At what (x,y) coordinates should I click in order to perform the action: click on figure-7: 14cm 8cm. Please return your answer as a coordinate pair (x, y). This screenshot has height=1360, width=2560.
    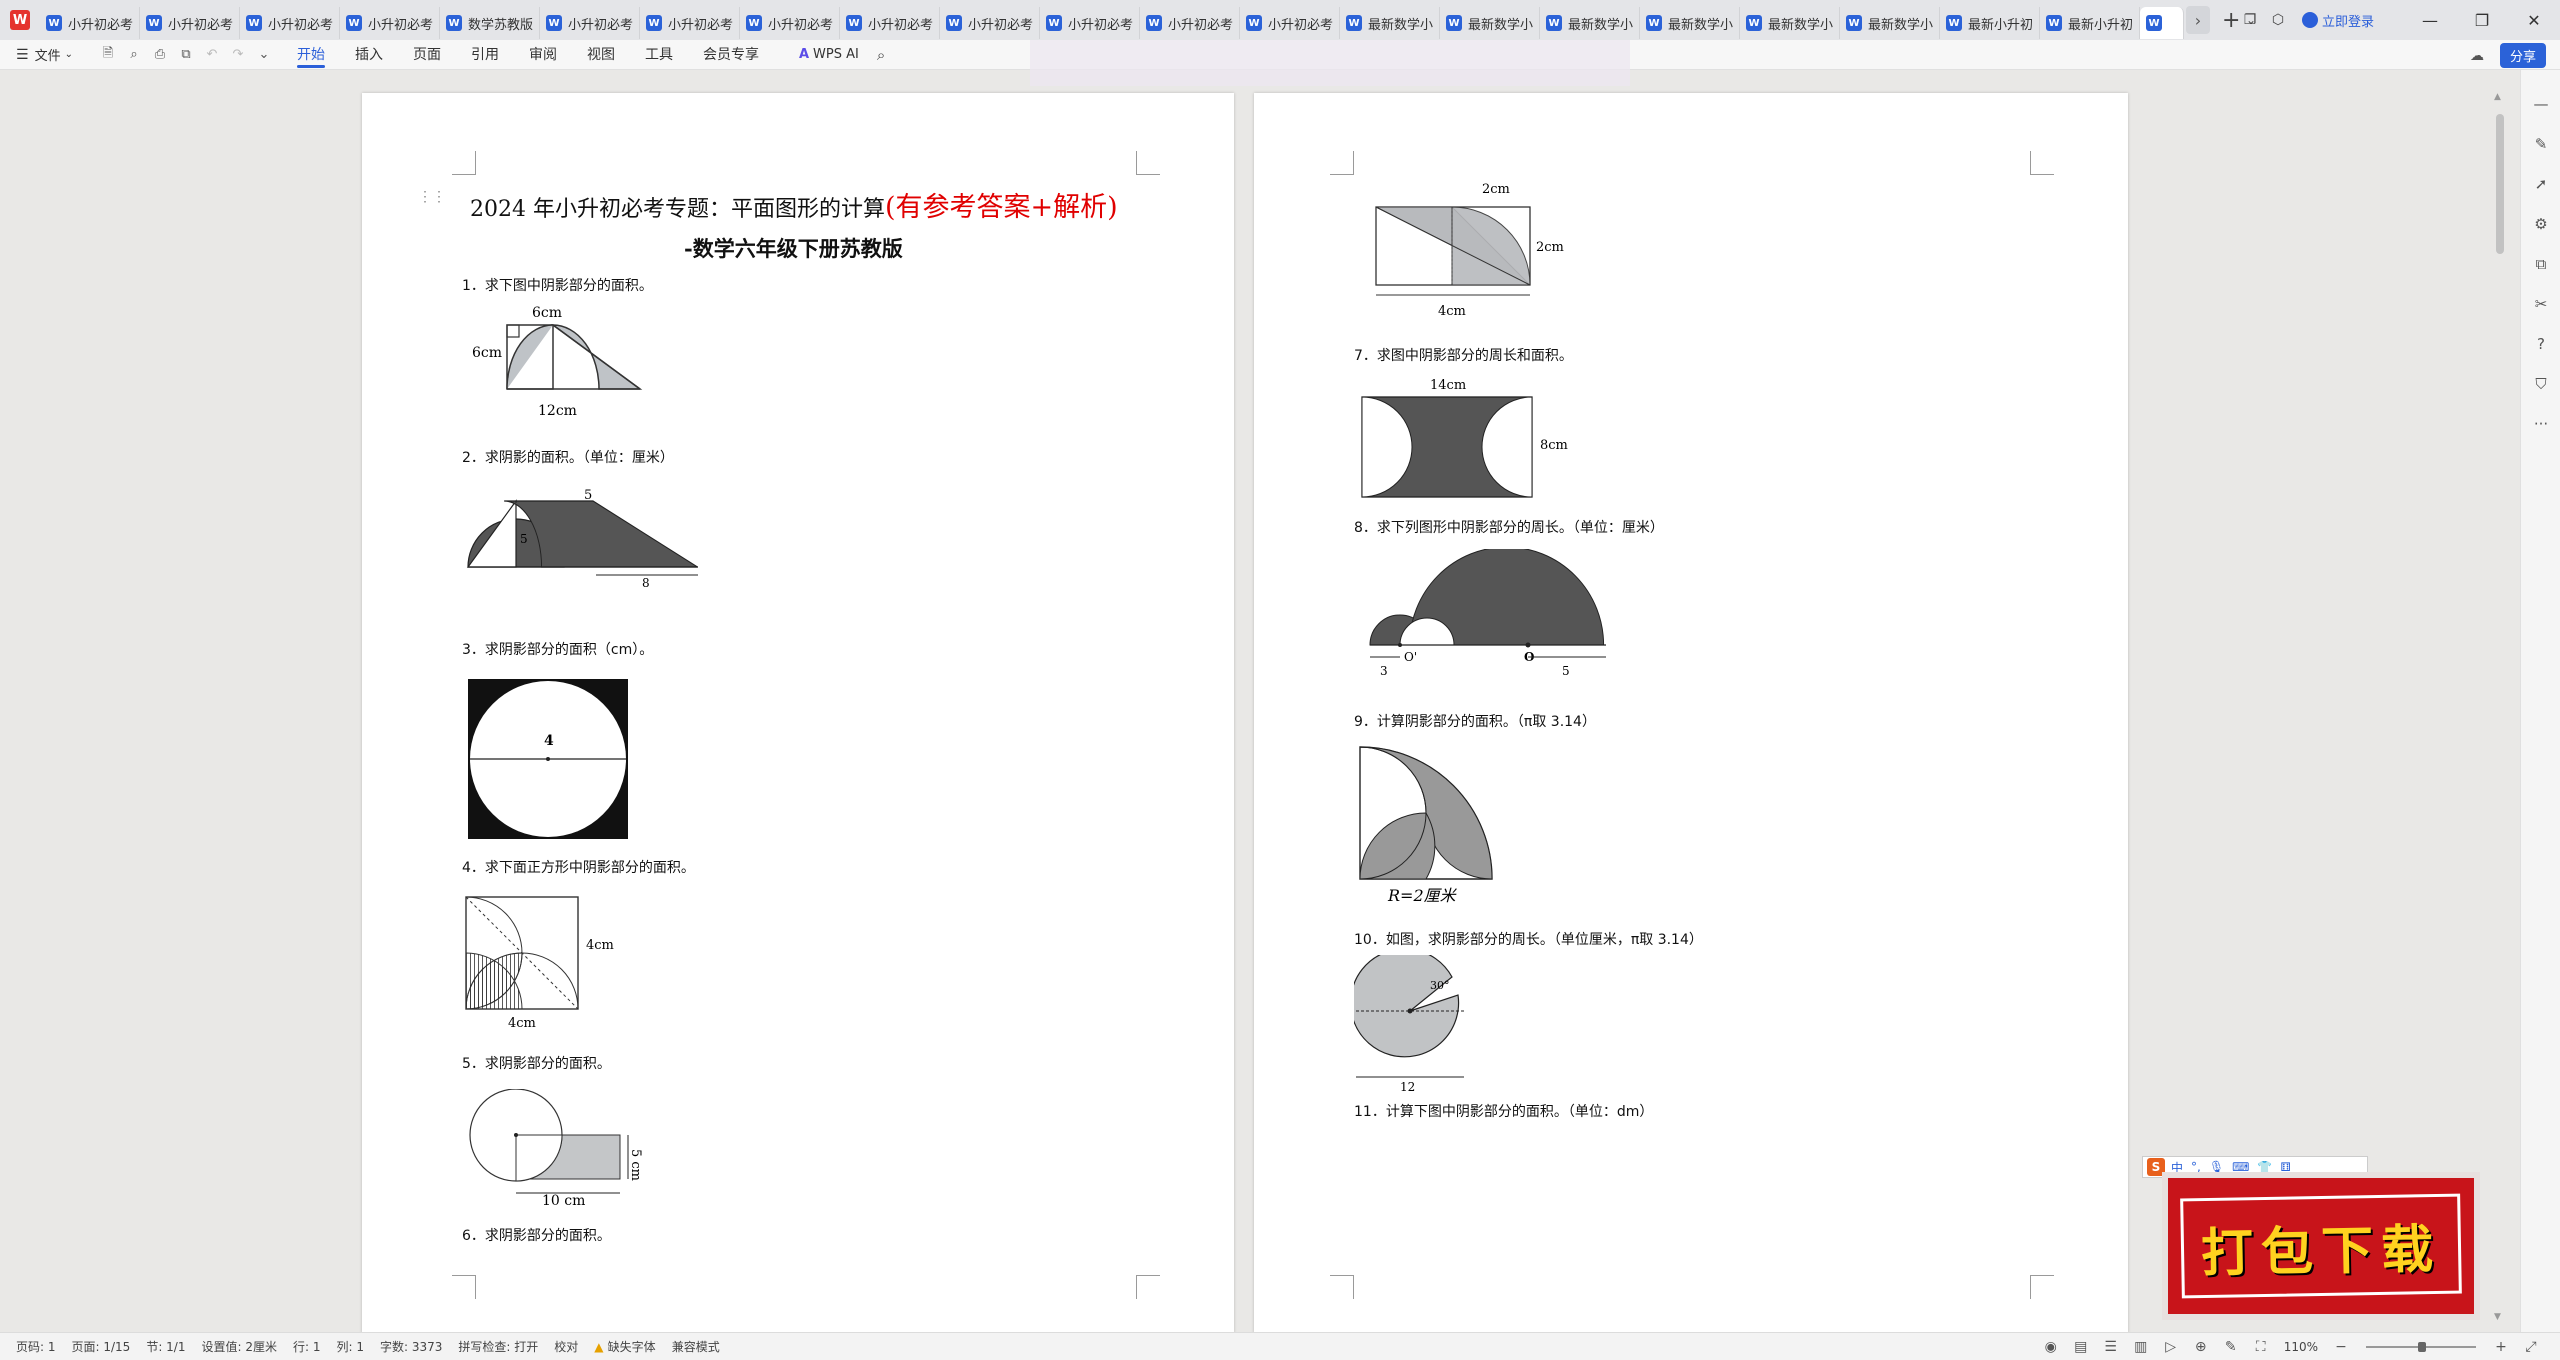
    Looking at the image, I should click on (1464, 438).